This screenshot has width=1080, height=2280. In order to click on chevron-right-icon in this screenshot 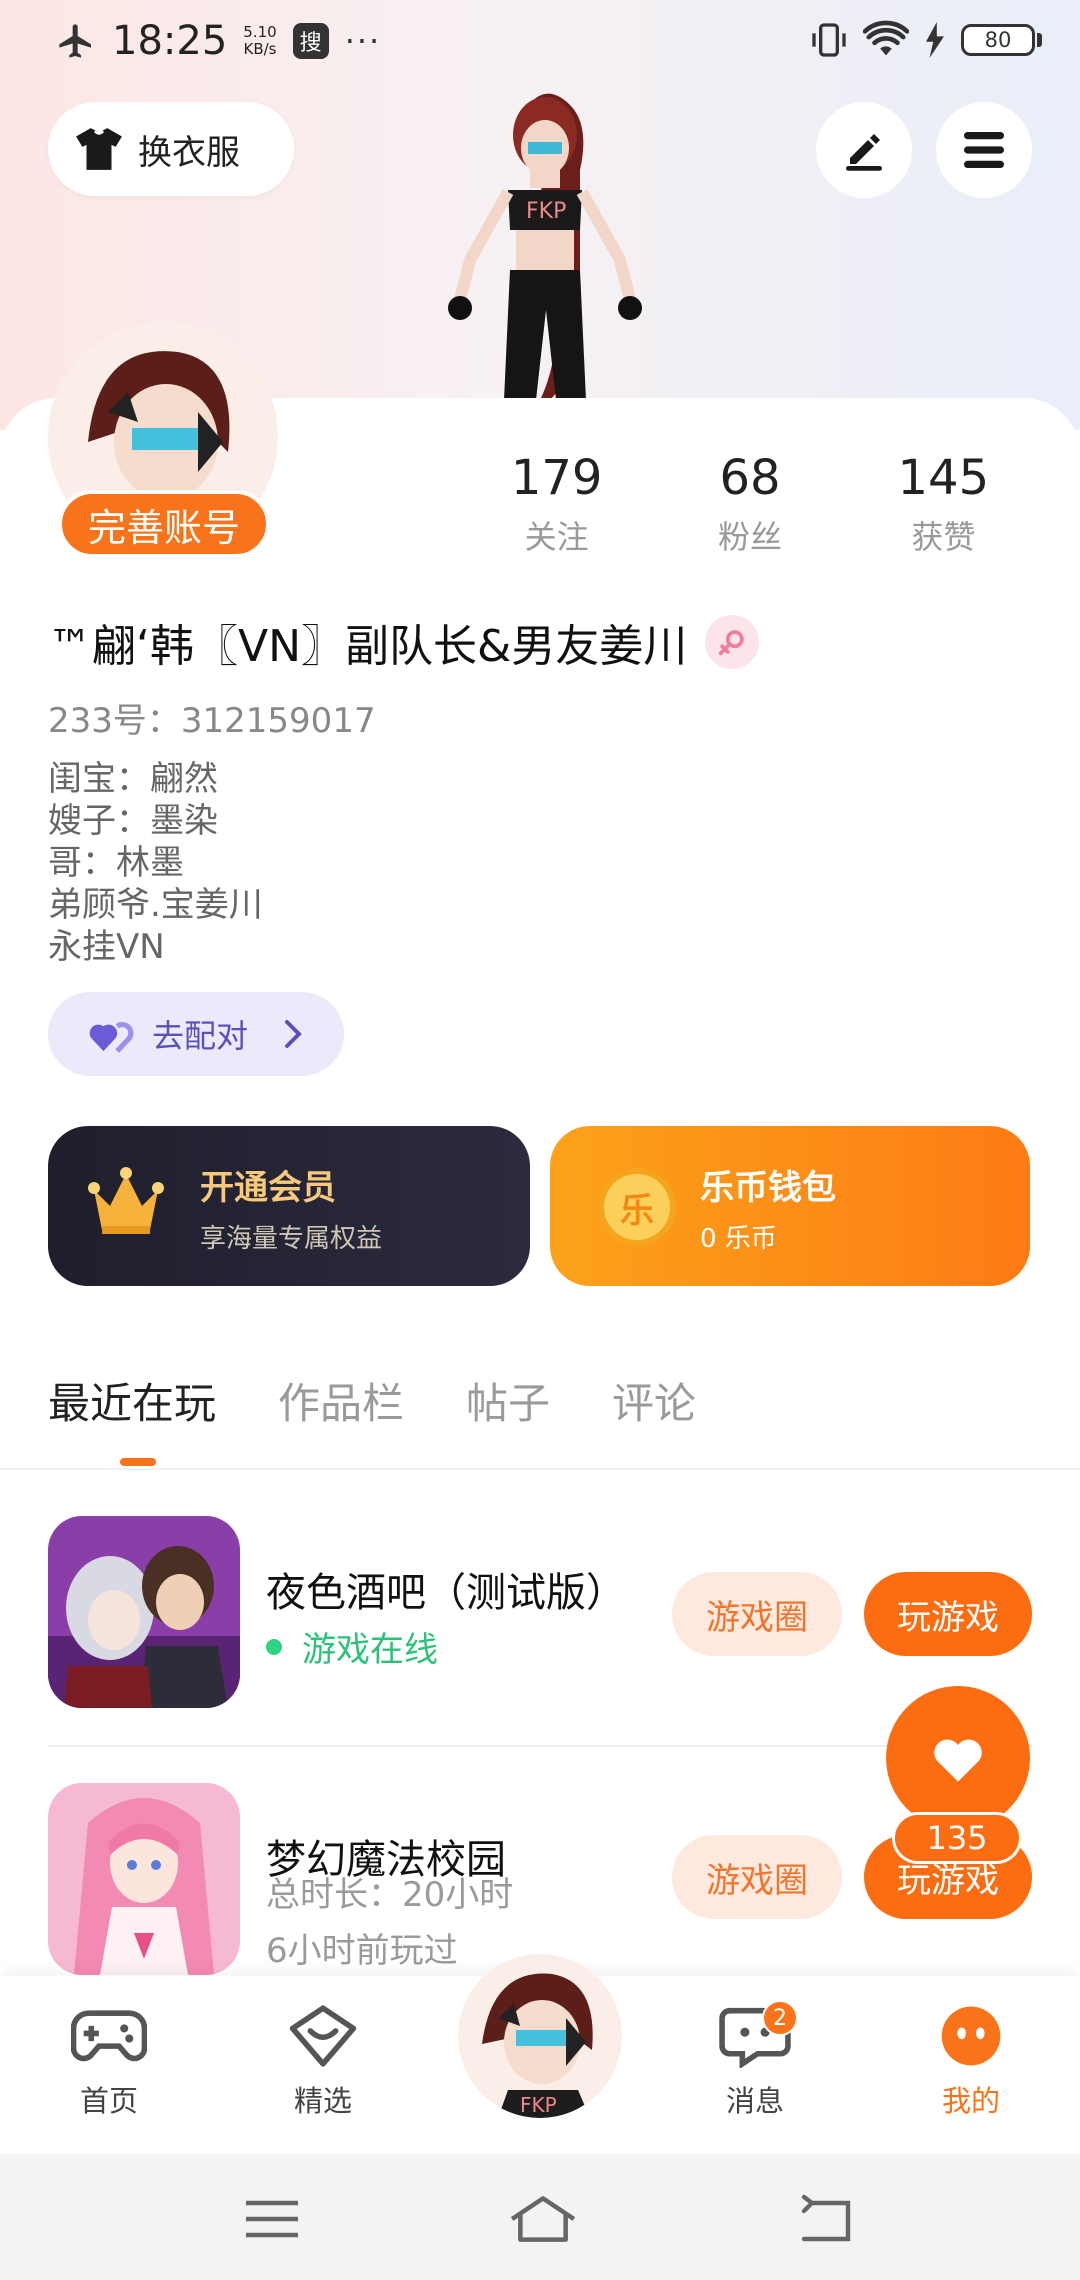, I will do `click(293, 1034)`.